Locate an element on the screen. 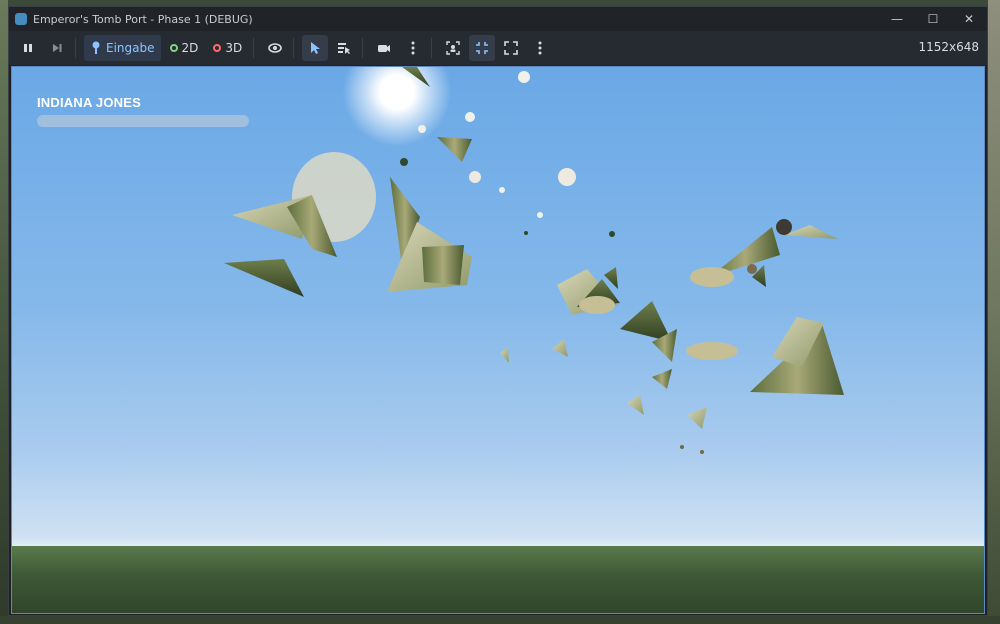  debug-toolbar: Eingabe 2D 3D 1152x648 is located at coordinates (498, 48).